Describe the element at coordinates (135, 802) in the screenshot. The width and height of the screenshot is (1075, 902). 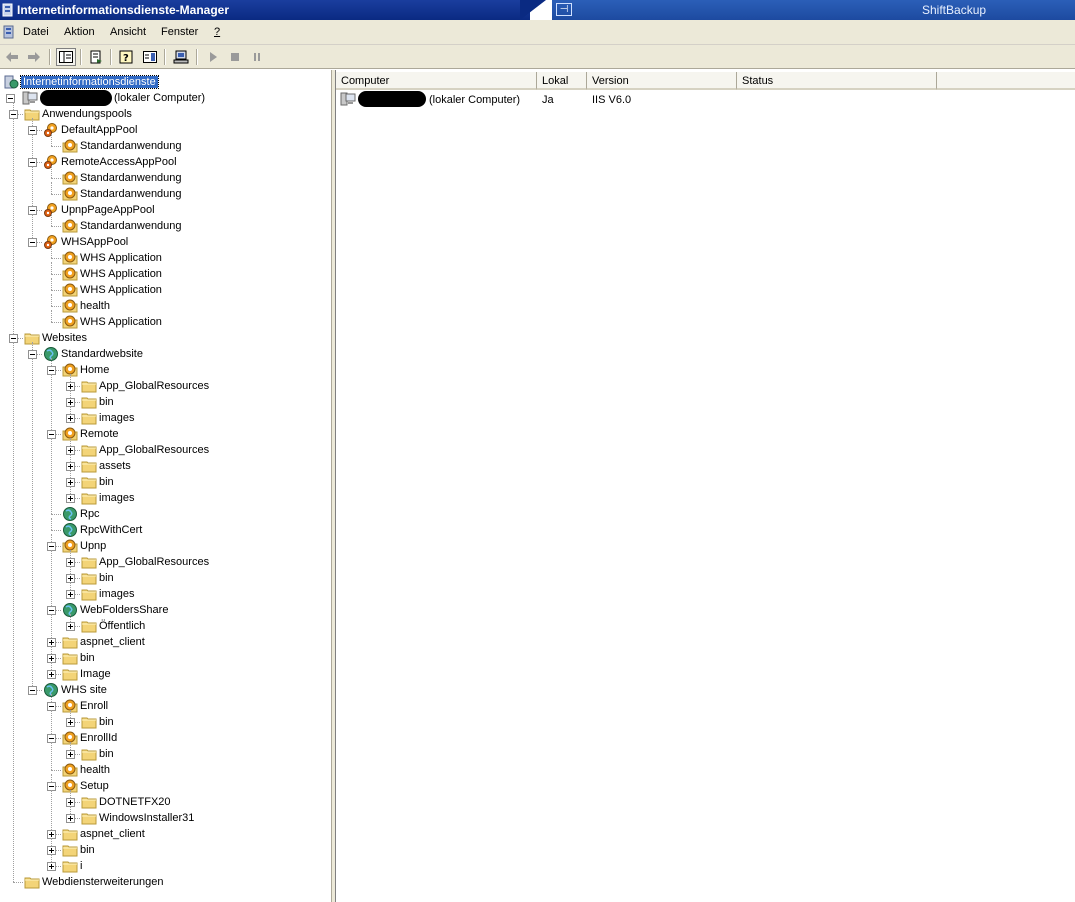
I see `tree-node-label: DOTNETFX20` at that location.